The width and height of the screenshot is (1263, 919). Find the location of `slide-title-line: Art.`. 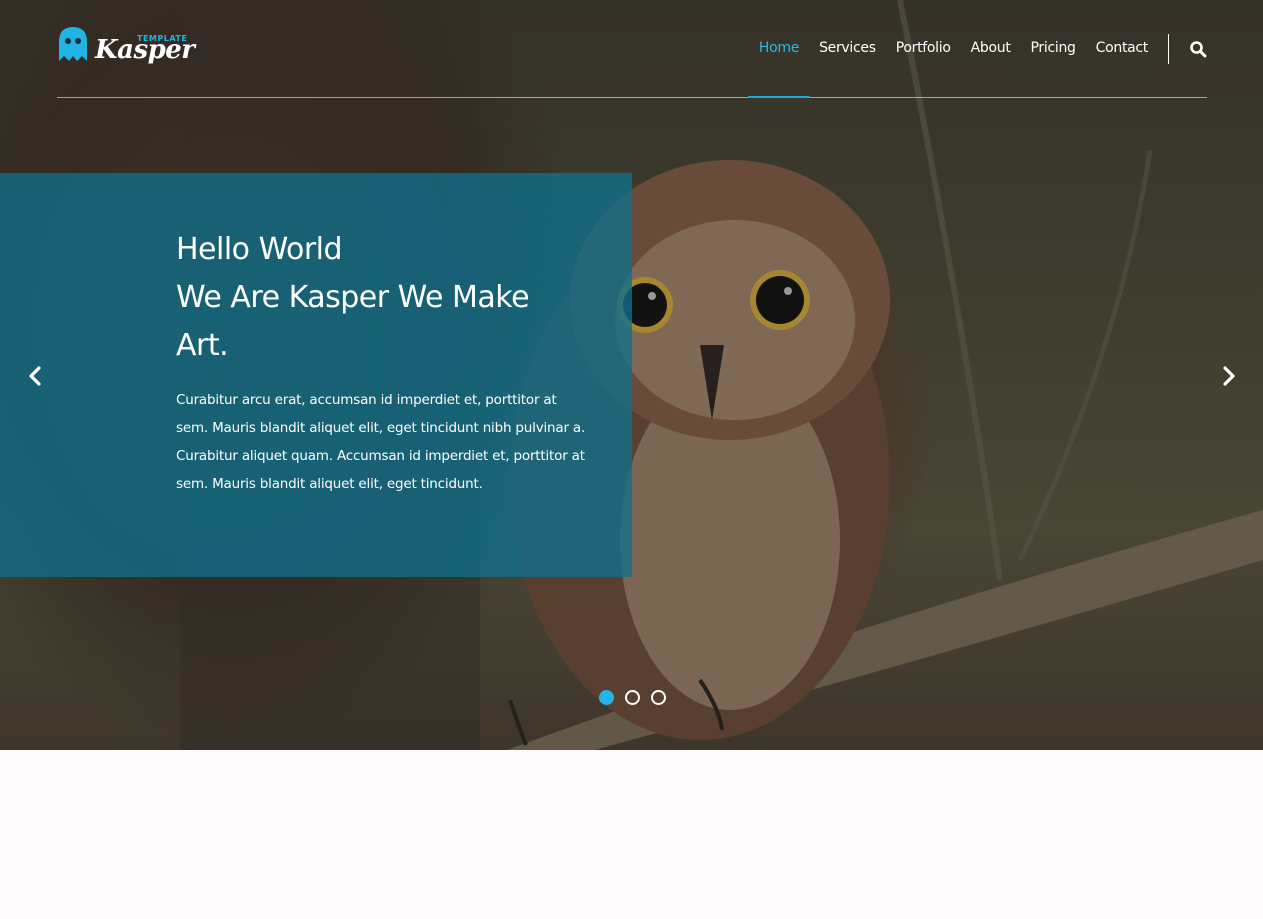

slide-title-line: Art. is located at coordinates (202, 345).